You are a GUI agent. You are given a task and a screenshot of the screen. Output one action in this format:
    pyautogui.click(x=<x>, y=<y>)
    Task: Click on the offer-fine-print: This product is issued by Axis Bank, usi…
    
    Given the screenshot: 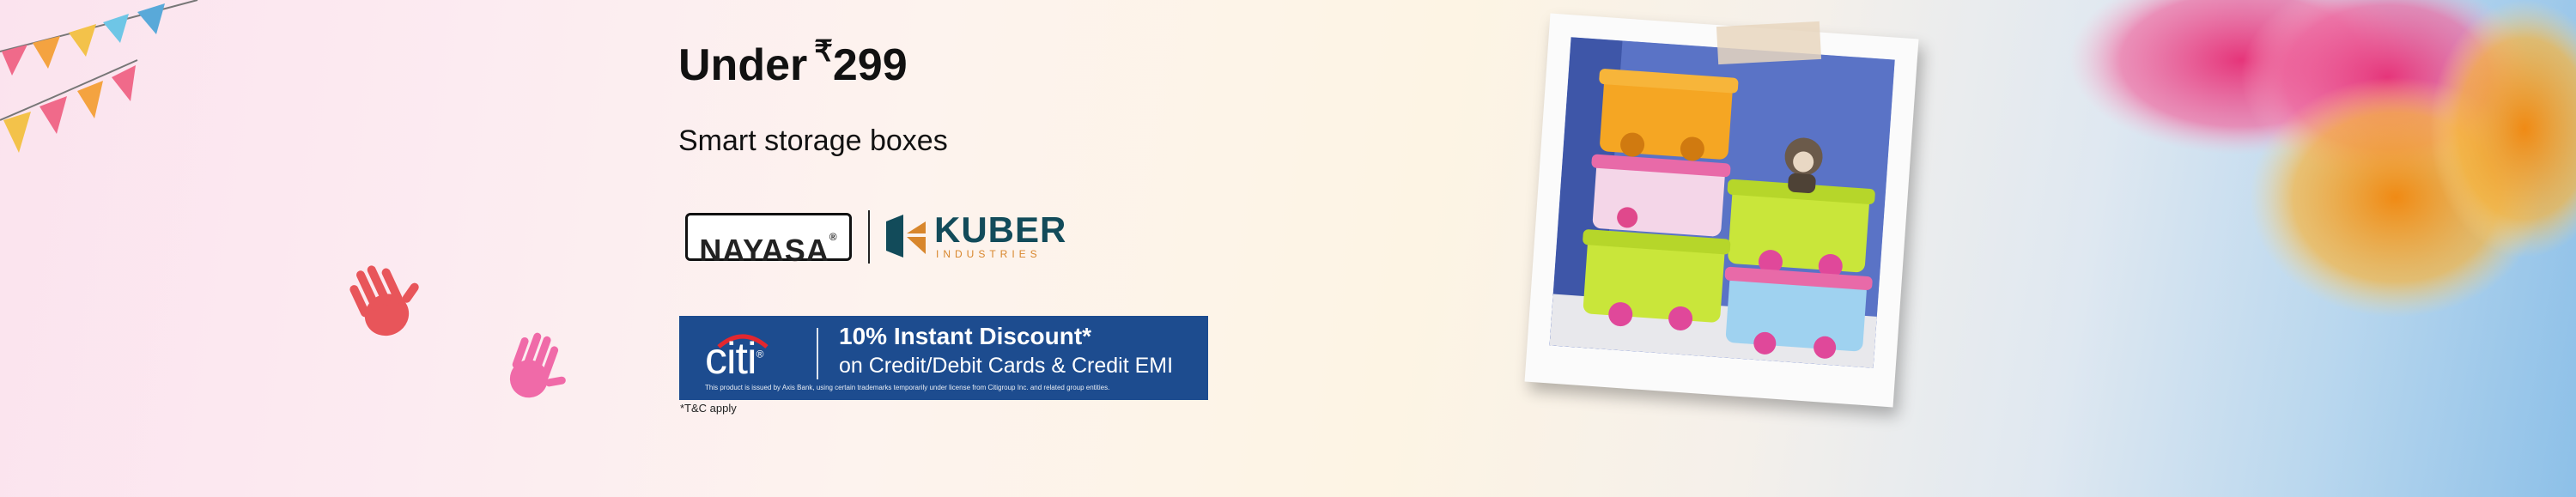 What is the action you would take?
    pyautogui.click(x=907, y=387)
    